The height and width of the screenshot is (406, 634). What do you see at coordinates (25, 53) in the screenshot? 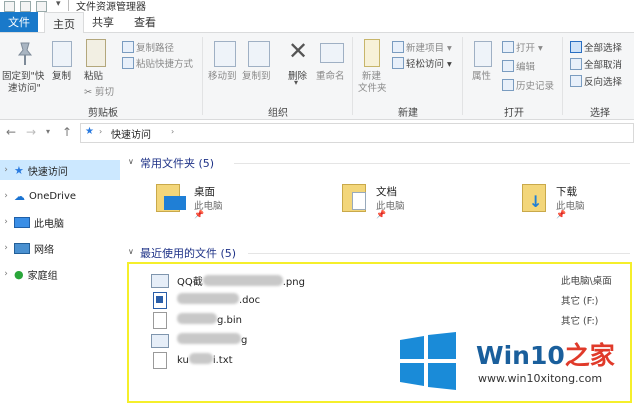
I see `pin-icon` at bounding box center [25, 53].